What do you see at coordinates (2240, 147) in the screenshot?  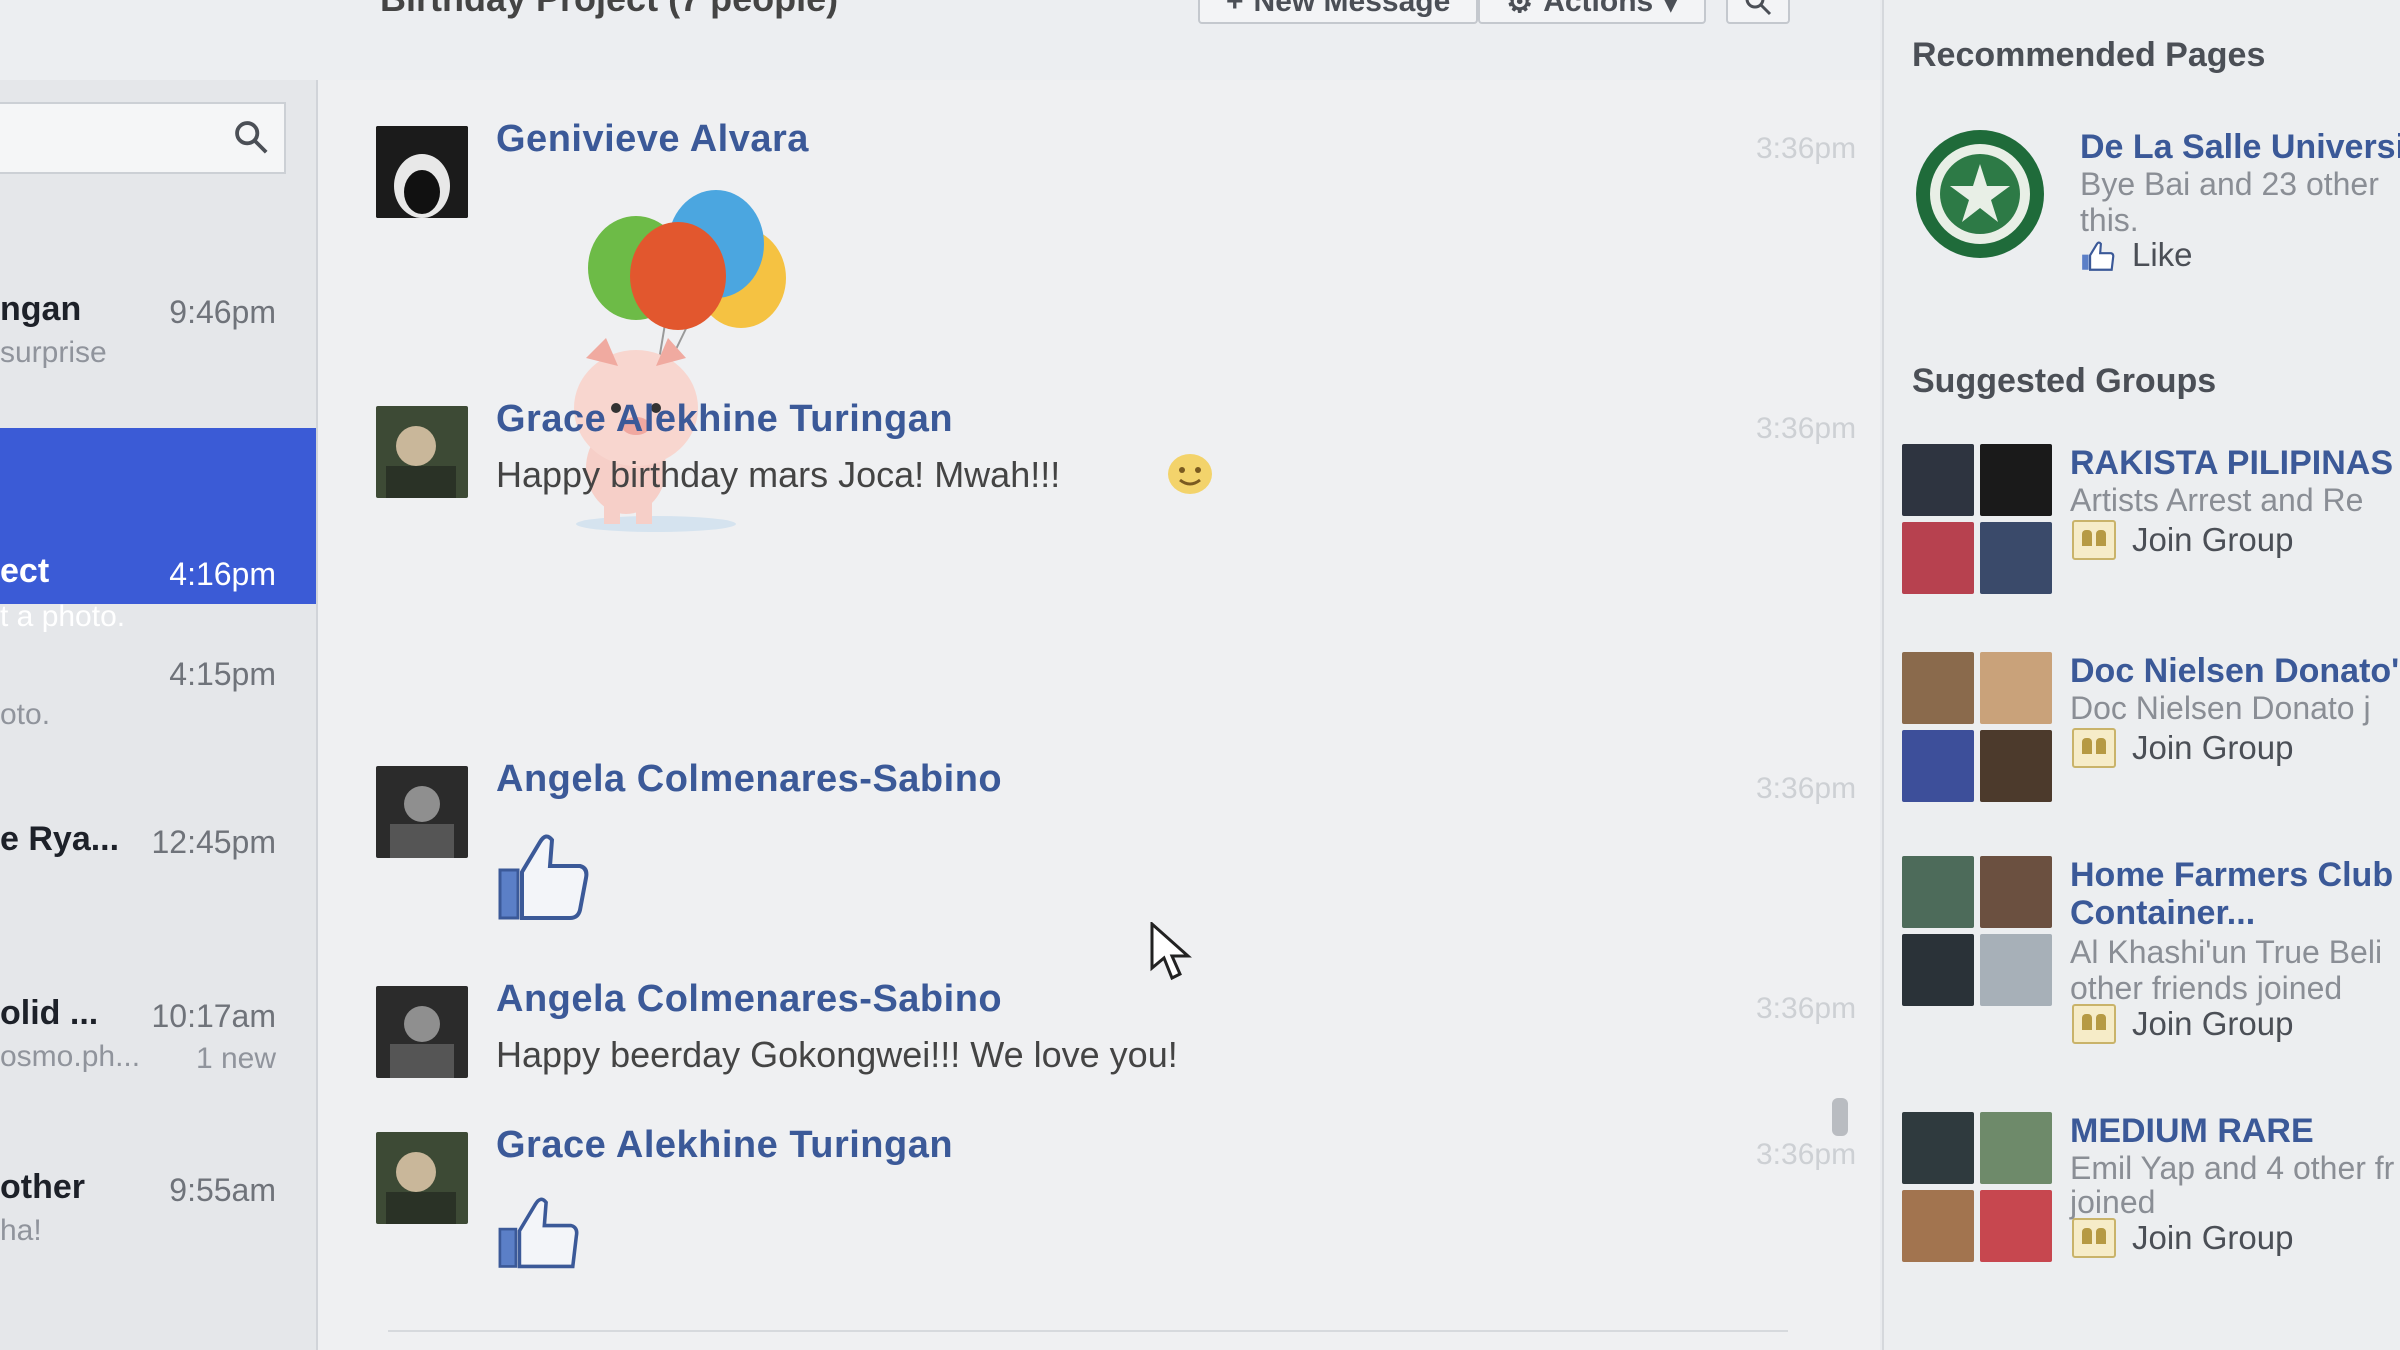 I see `page-name: De La Salle Universi` at bounding box center [2240, 147].